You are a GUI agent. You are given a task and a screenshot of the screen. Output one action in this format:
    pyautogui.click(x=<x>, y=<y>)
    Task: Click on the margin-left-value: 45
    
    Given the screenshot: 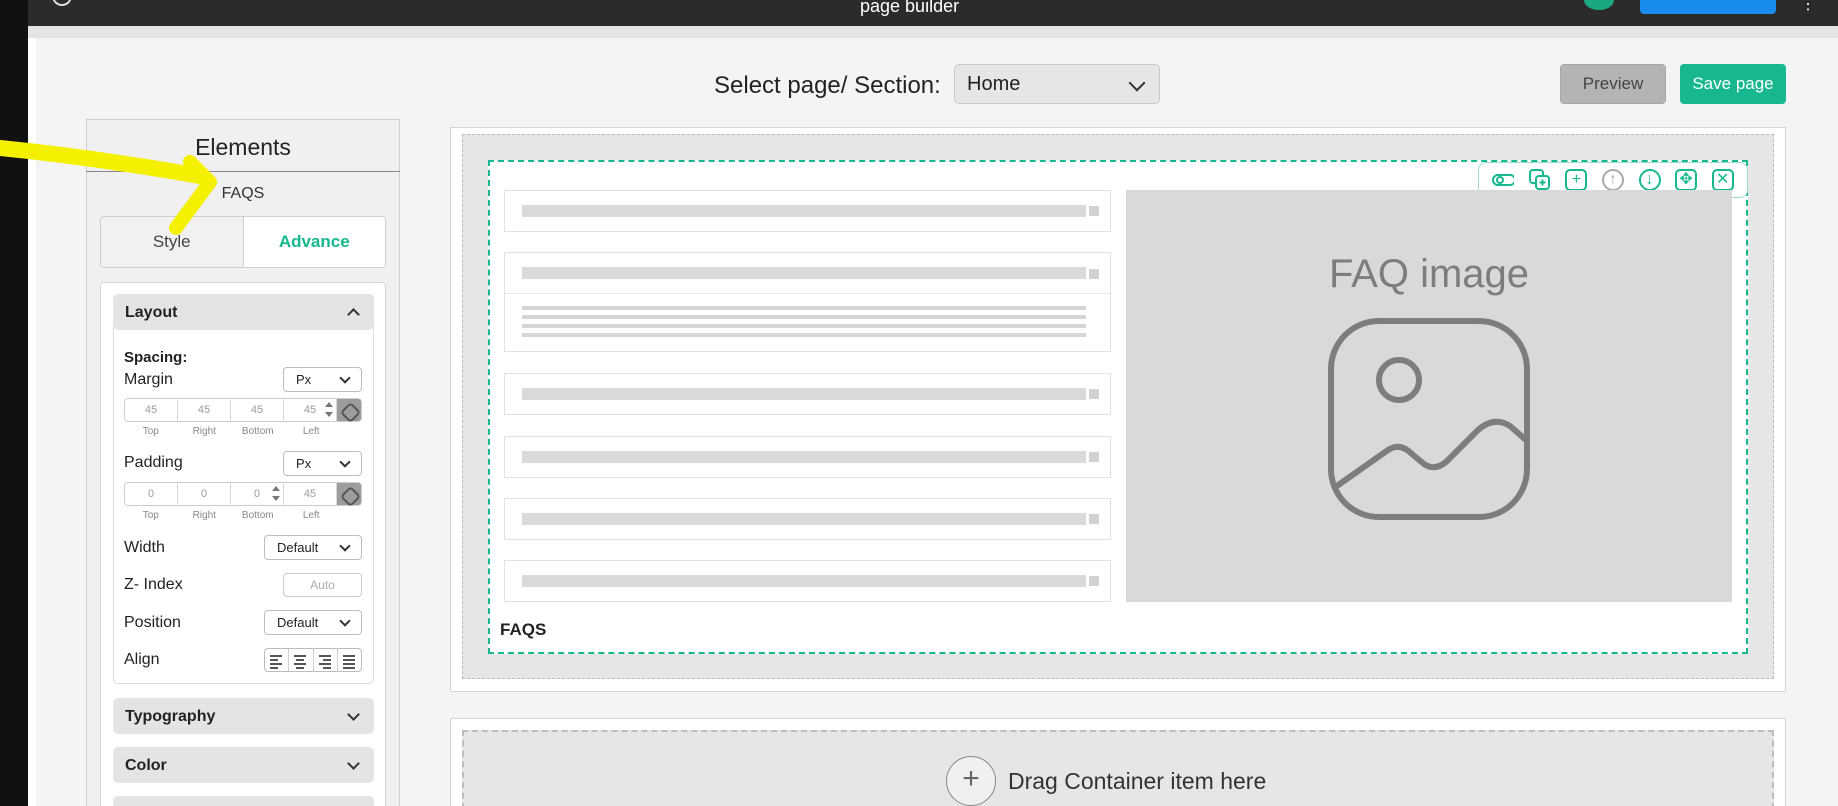 What is the action you would take?
    pyautogui.click(x=310, y=410)
    